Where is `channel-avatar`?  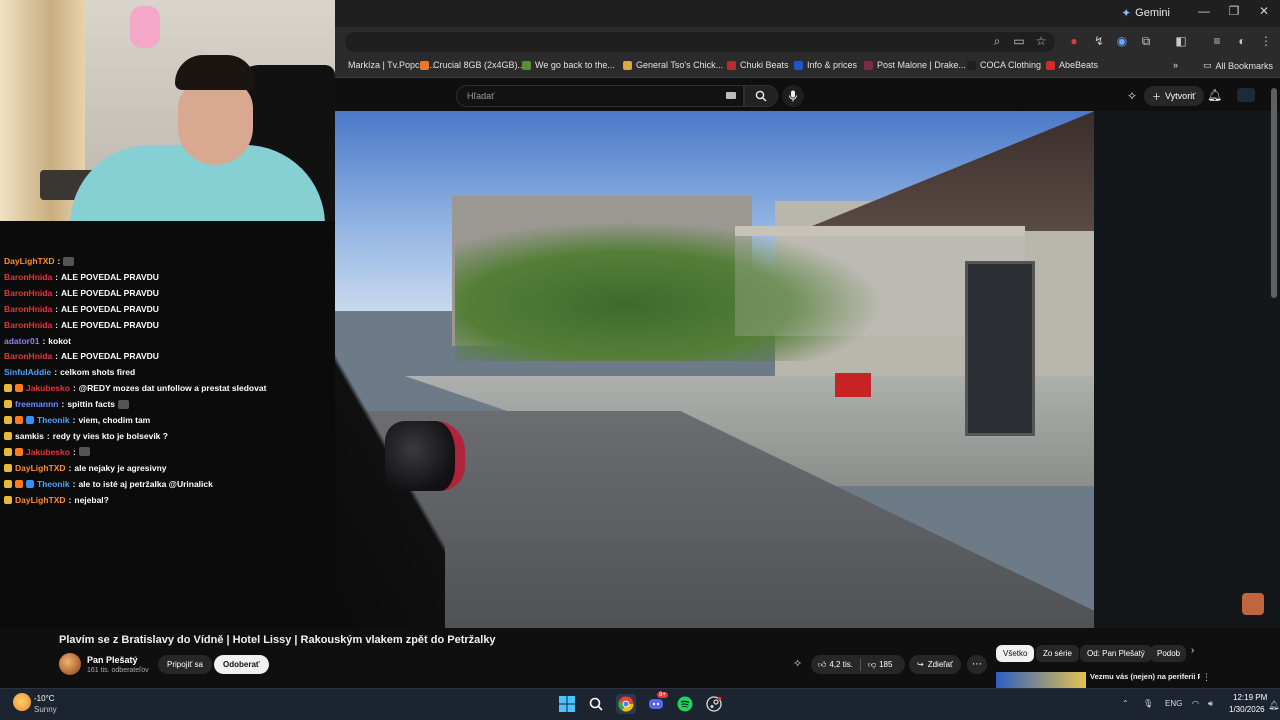 channel-avatar is located at coordinates (70, 664).